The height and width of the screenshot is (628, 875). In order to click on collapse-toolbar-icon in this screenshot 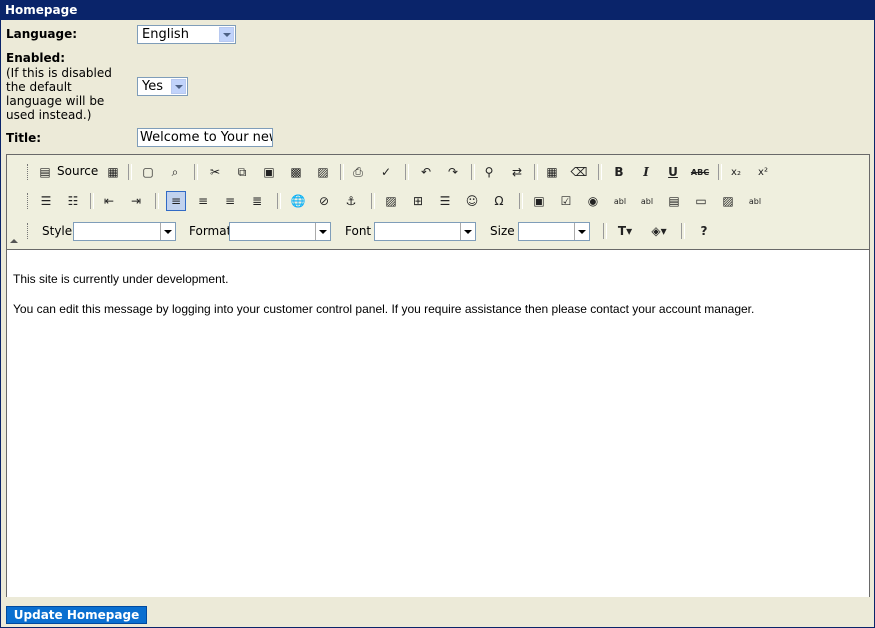, I will do `click(14, 241)`.